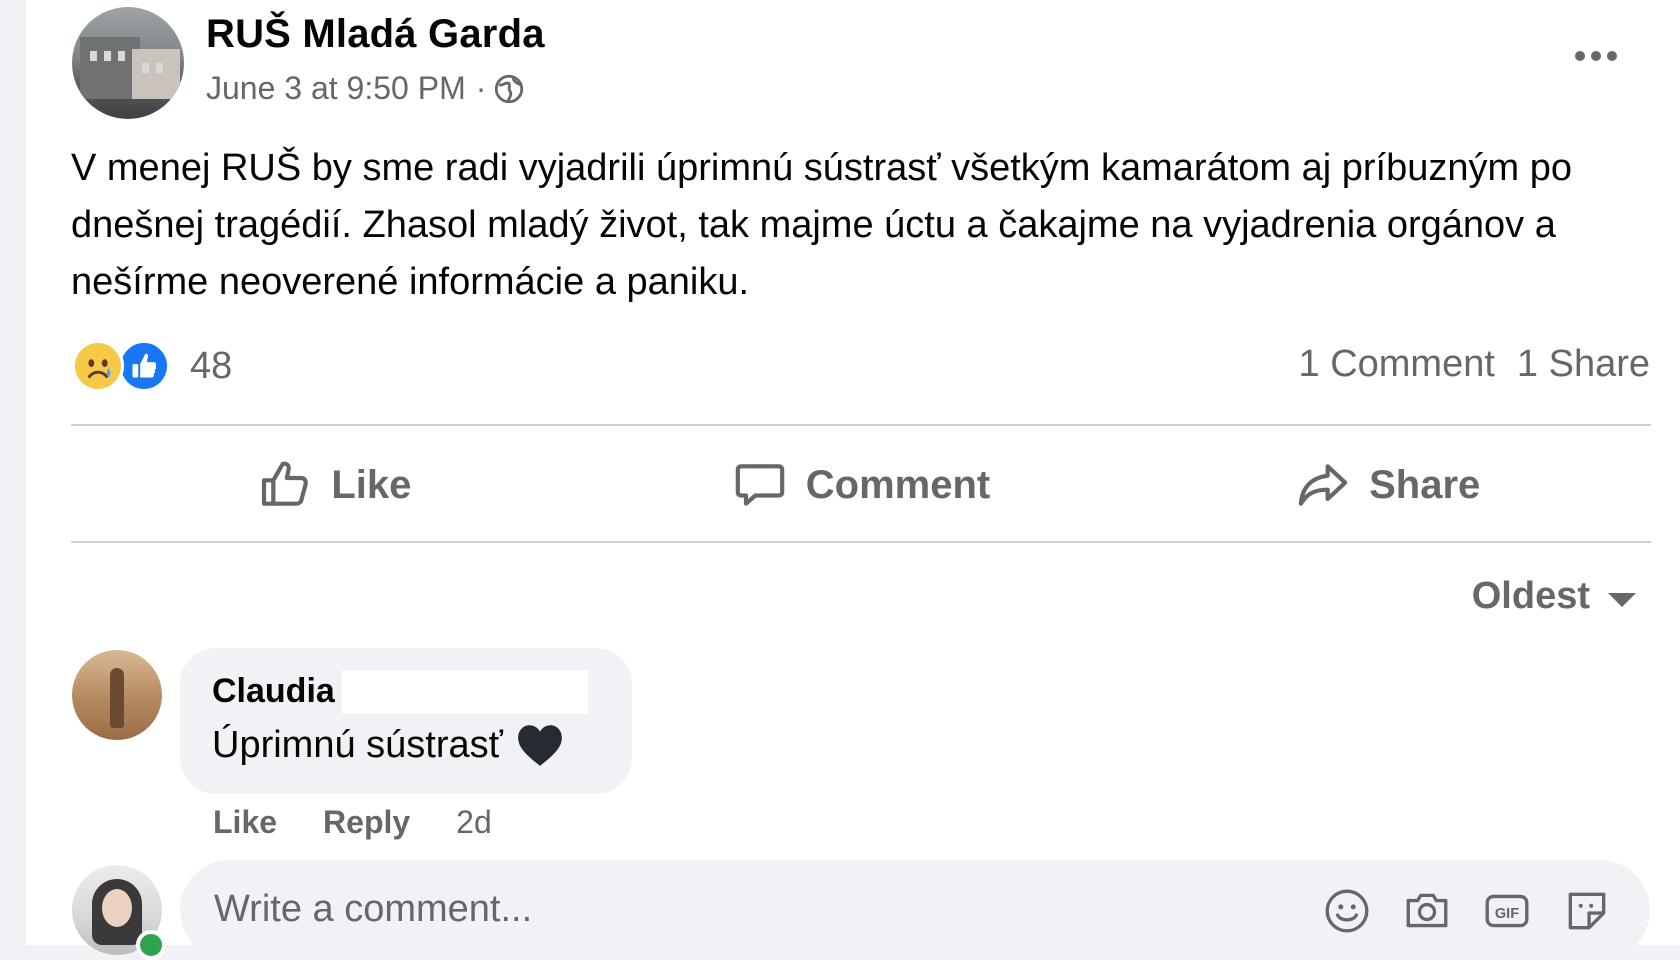 This screenshot has width=1680, height=960. What do you see at coordinates (1323, 485) in the screenshot?
I see `share-arrow-icon` at bounding box center [1323, 485].